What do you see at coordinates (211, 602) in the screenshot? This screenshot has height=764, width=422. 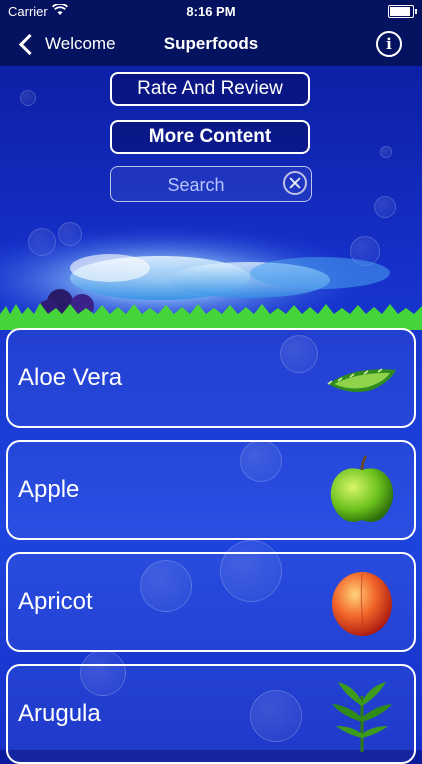 I see `list-item: Apricot` at bounding box center [211, 602].